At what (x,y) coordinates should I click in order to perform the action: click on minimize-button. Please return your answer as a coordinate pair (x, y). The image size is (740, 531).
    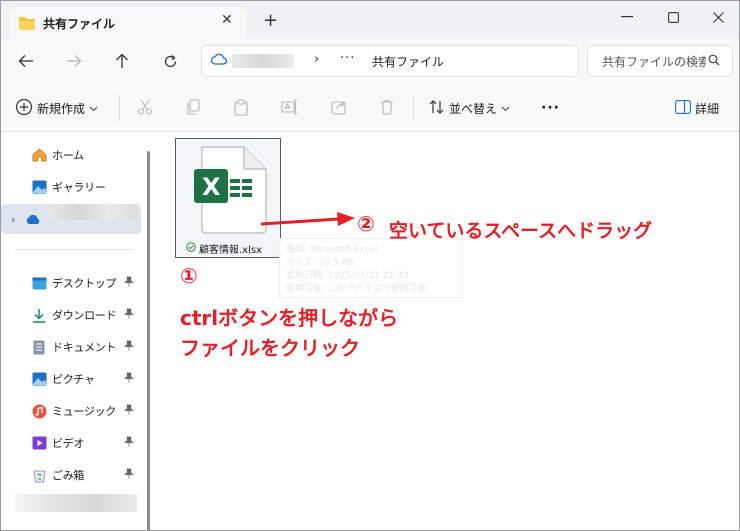
    Looking at the image, I should click on (627, 17).